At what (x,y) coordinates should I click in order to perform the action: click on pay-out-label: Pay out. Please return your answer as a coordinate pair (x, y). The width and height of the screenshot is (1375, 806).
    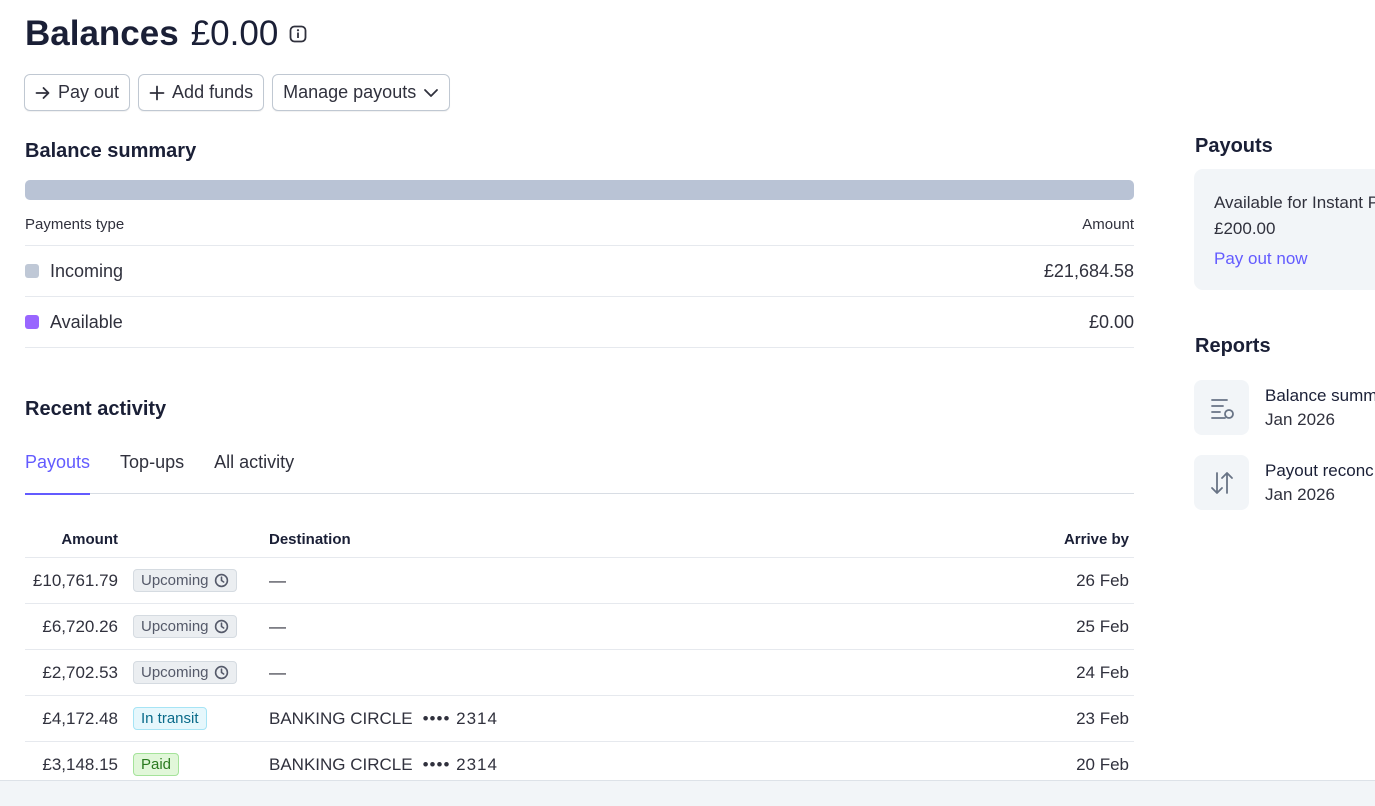
    Looking at the image, I should click on (89, 92).